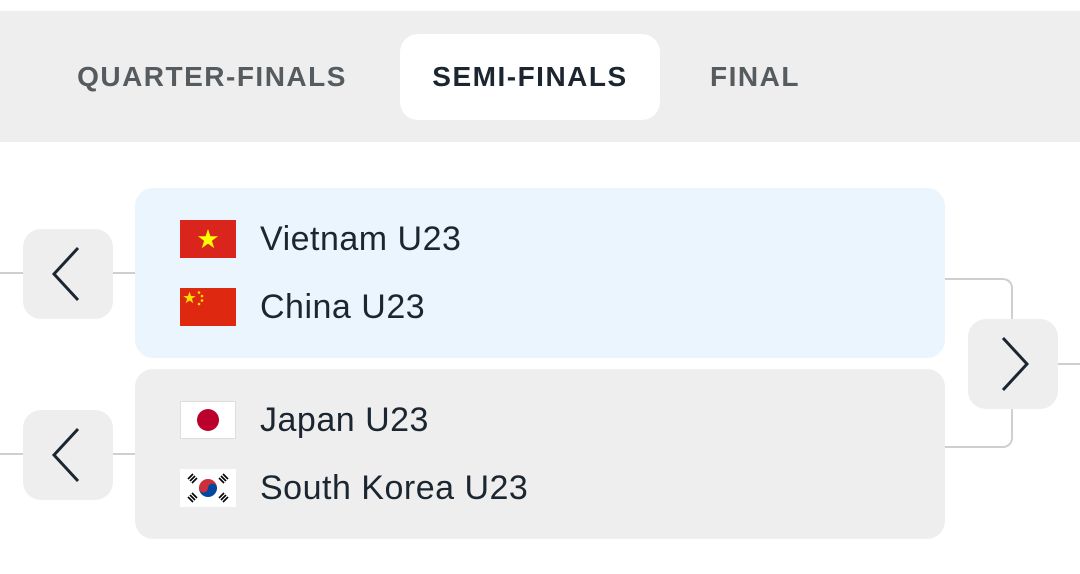  I want to click on vietnam-flag-icon, so click(208, 239).